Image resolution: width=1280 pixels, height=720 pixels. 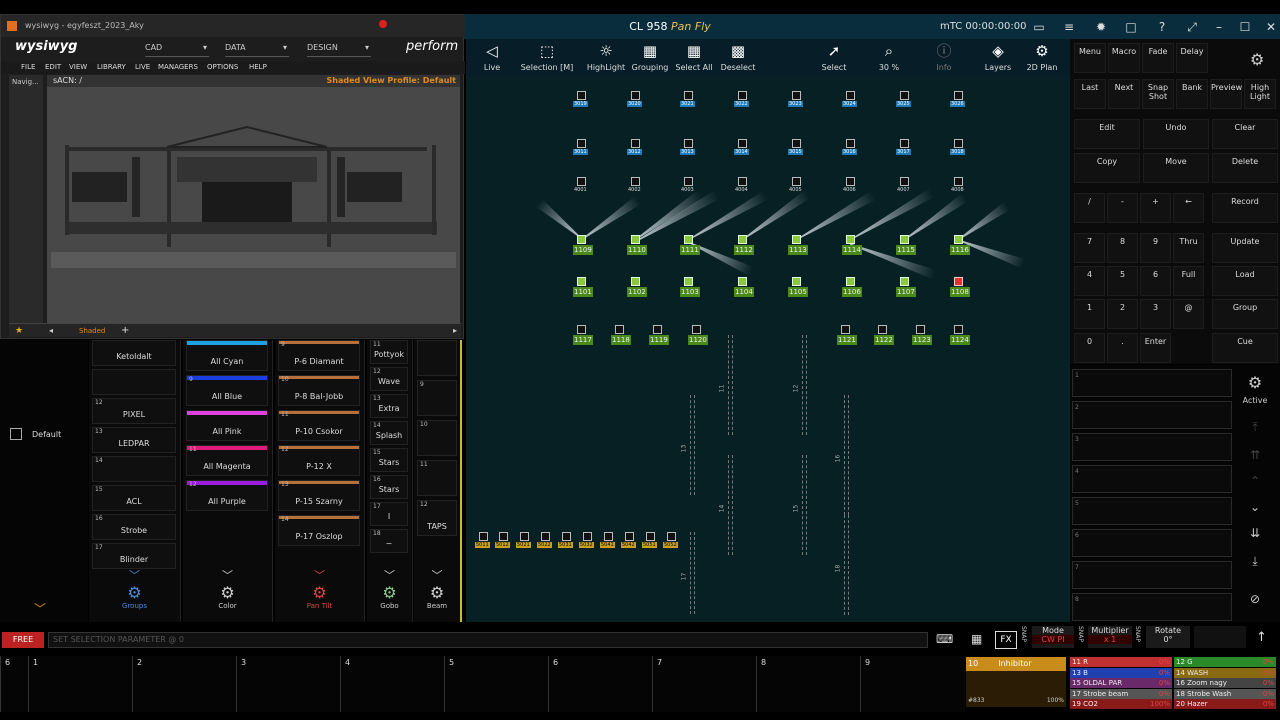 What do you see at coordinates (437, 575) in the screenshot?
I see `chevron-down-icon: ﹀` at bounding box center [437, 575].